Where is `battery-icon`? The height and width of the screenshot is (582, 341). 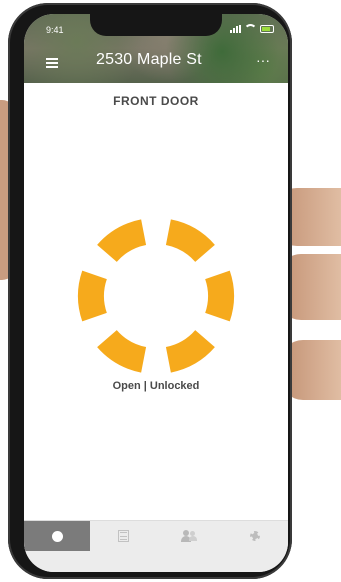
battery-icon is located at coordinates (267, 28).